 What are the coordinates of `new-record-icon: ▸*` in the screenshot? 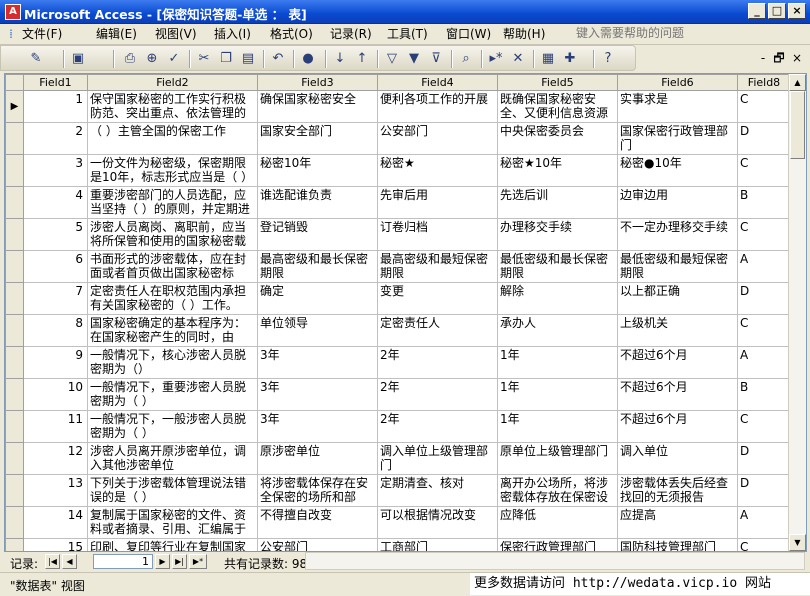 It's located at (496, 59).